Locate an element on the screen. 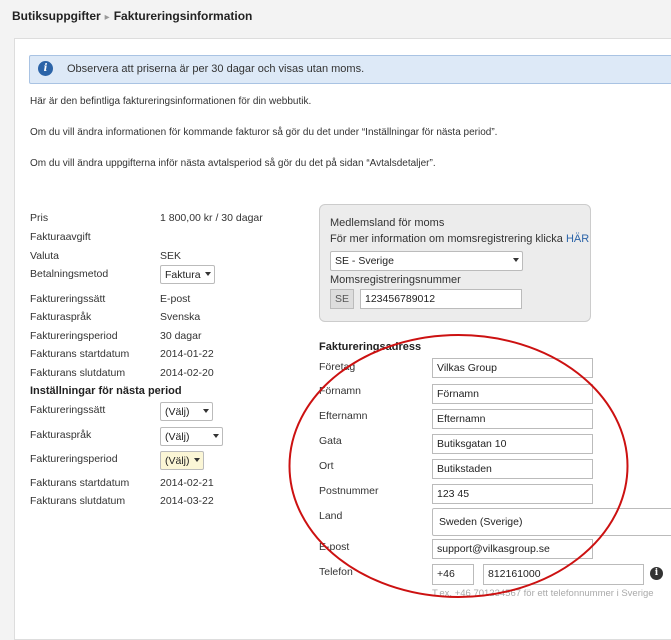 The width and height of the screenshot is (671, 640). betalningsmetod-select: Faktura is located at coordinates (187, 274).